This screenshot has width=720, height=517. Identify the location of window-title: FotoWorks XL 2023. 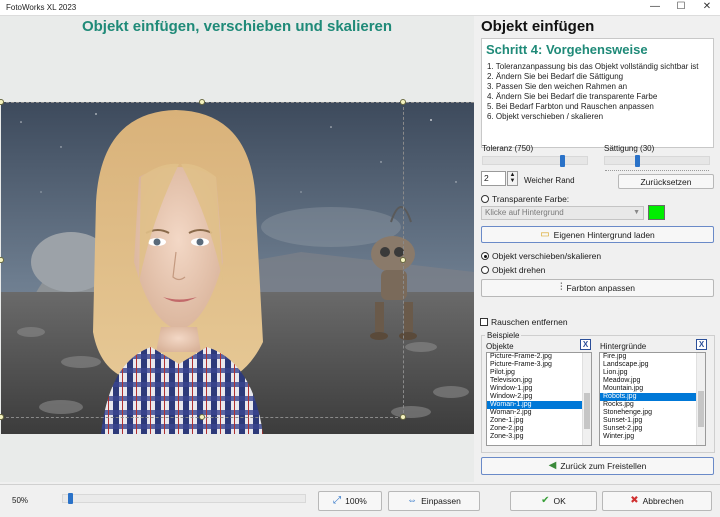
(41, 7).